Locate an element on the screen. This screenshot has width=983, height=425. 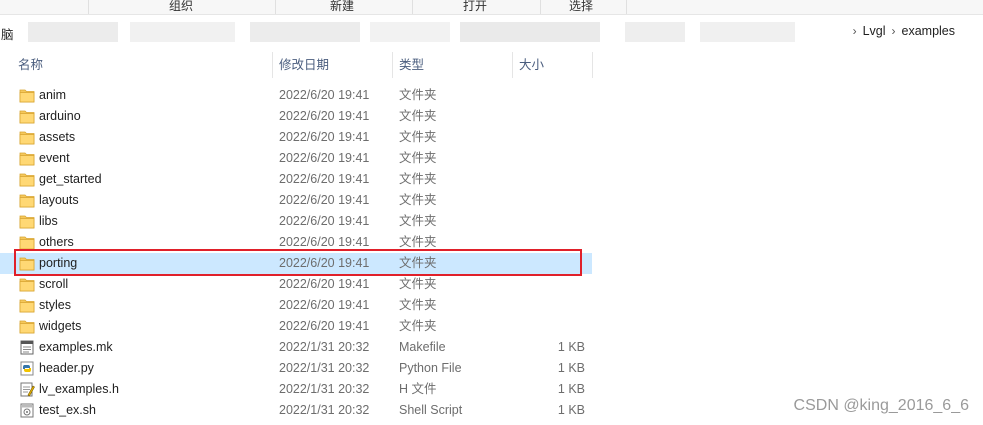
file-row: lv_examples.h 2022/1/31 20:32 H 文件 1 KB is located at coordinates (296, 389).